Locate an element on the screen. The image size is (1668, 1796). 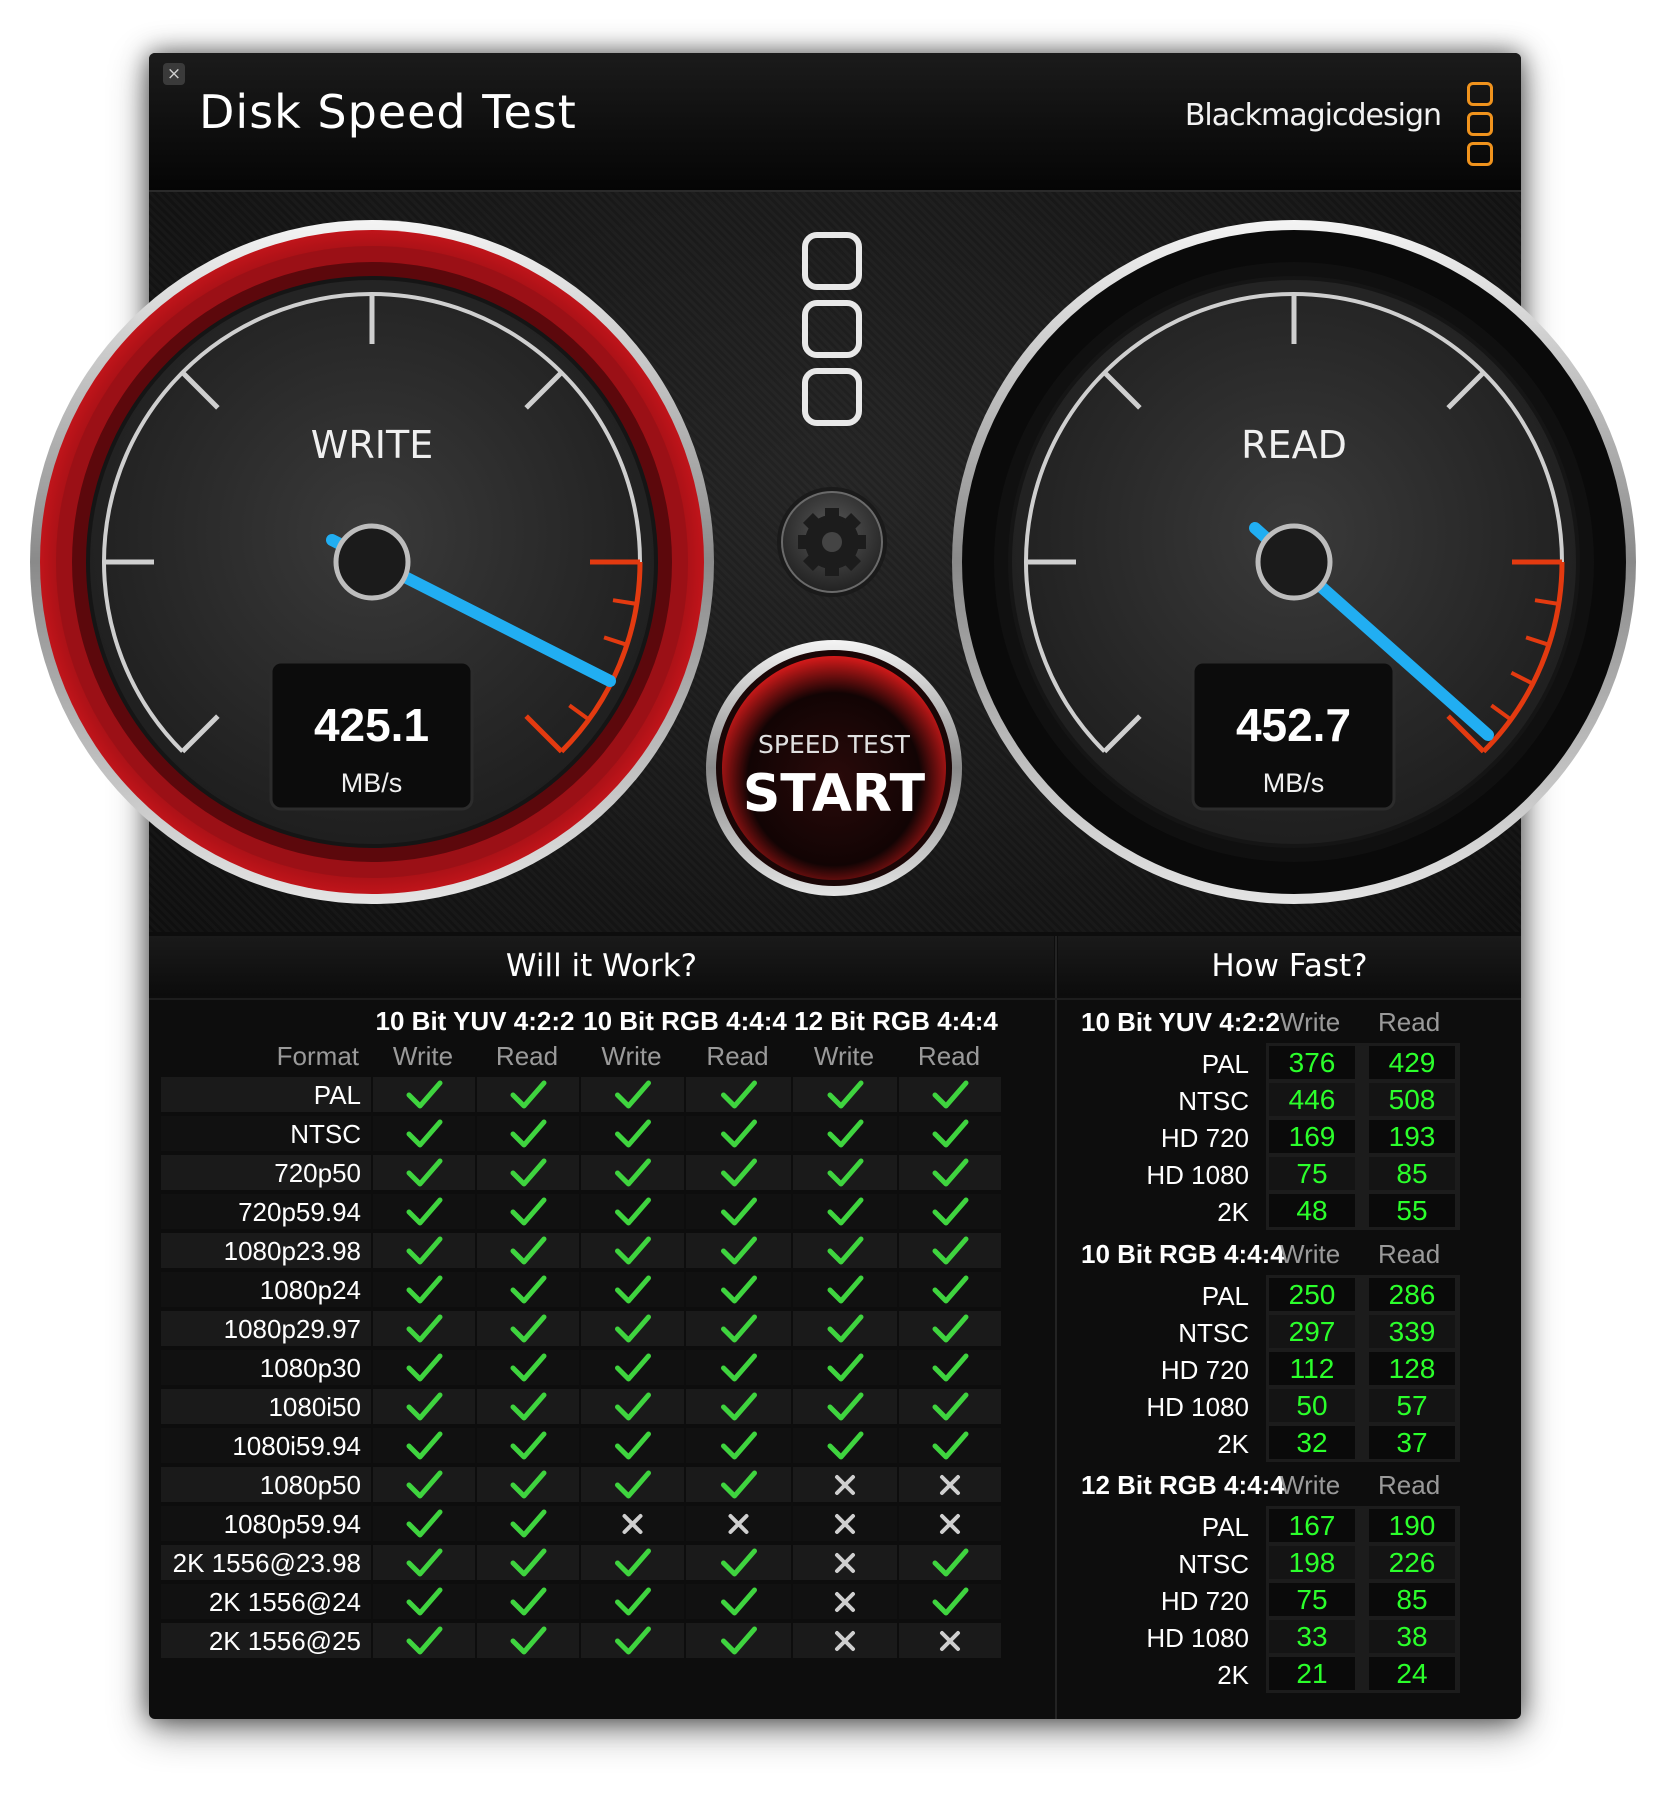
write-speed-value: 425.1 is located at coordinates (371, 725).